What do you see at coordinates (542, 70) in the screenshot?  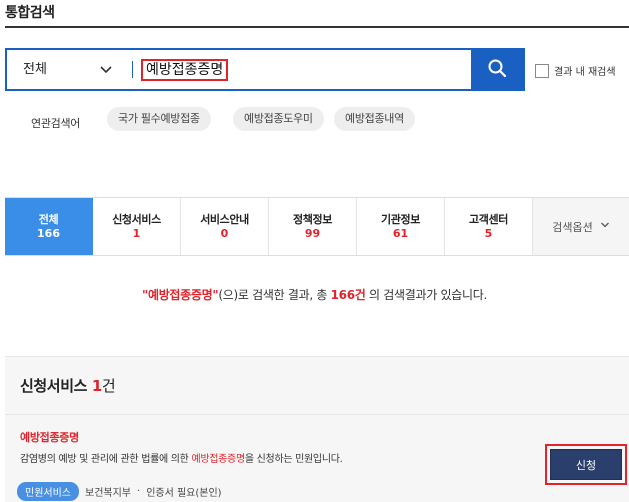 I see `checkbox-icon` at bounding box center [542, 70].